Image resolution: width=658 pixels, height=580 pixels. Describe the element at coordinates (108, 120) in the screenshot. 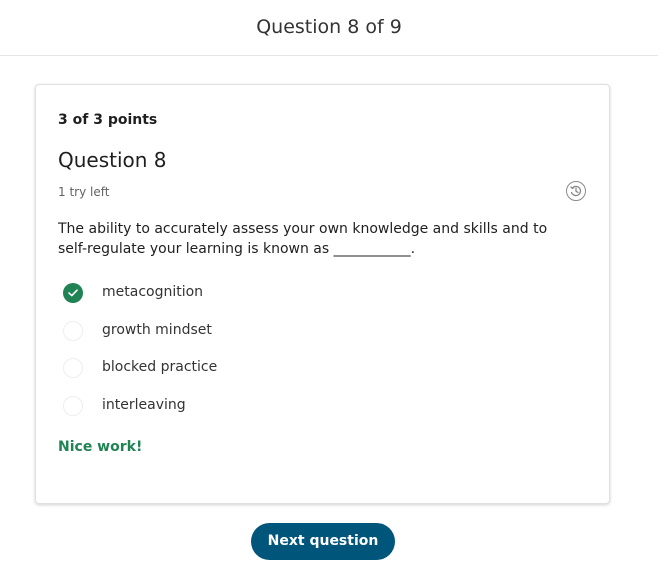

I see `points-label: 3 of 3 points` at that location.